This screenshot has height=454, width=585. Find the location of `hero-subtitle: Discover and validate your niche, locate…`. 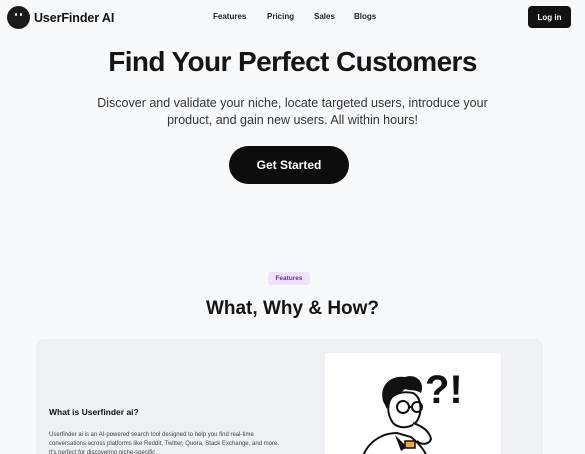

hero-subtitle: Discover and validate your niche, locate… is located at coordinates (292, 111).